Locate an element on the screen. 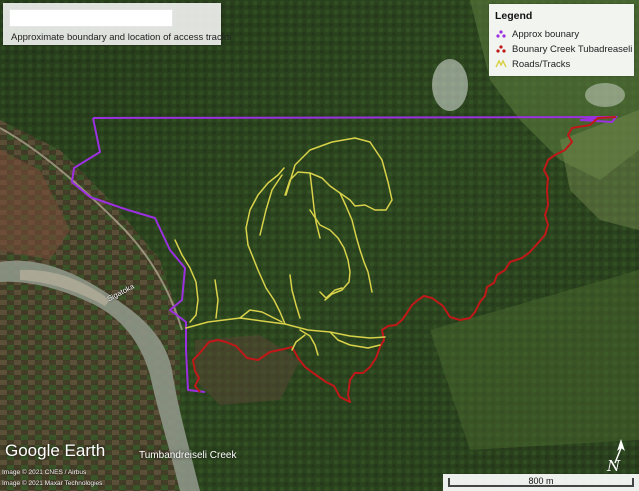  legend-title: Legend is located at coordinates (514, 16).